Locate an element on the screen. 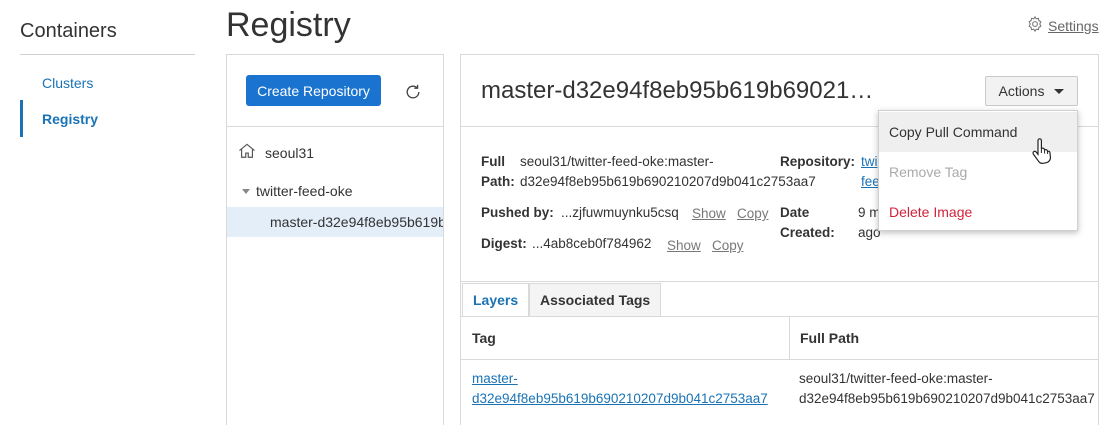  digest-value: ...4ab8ceb0f784962 is located at coordinates (592, 243).